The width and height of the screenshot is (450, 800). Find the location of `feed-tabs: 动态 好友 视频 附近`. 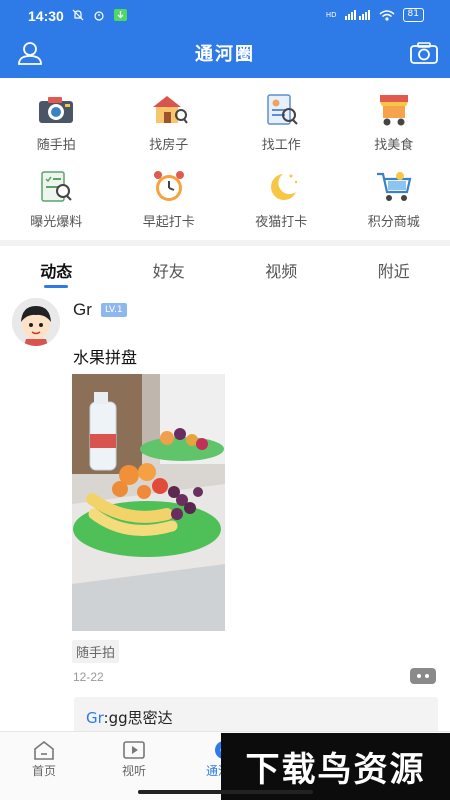

feed-tabs: 动态 好友 视频 附近 is located at coordinates (225, 270).